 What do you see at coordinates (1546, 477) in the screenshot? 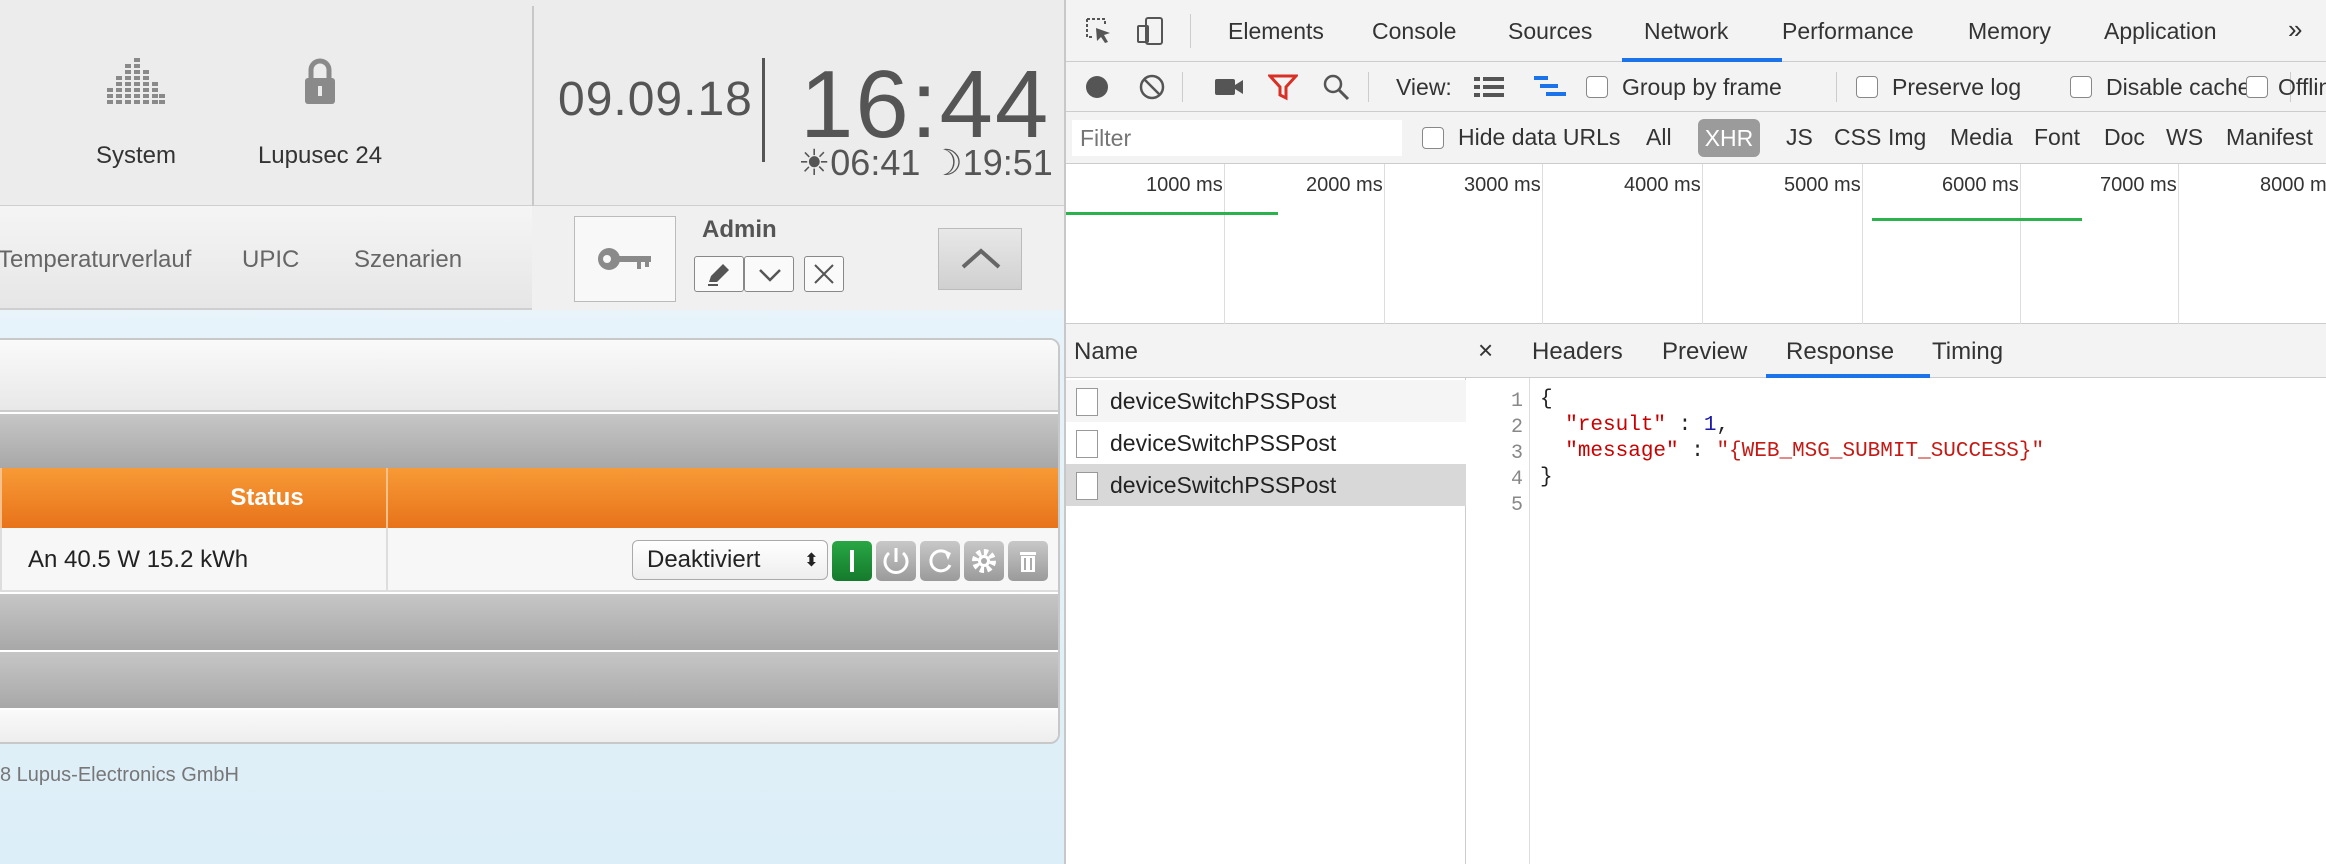
I see `code-line: }` at bounding box center [1546, 477].